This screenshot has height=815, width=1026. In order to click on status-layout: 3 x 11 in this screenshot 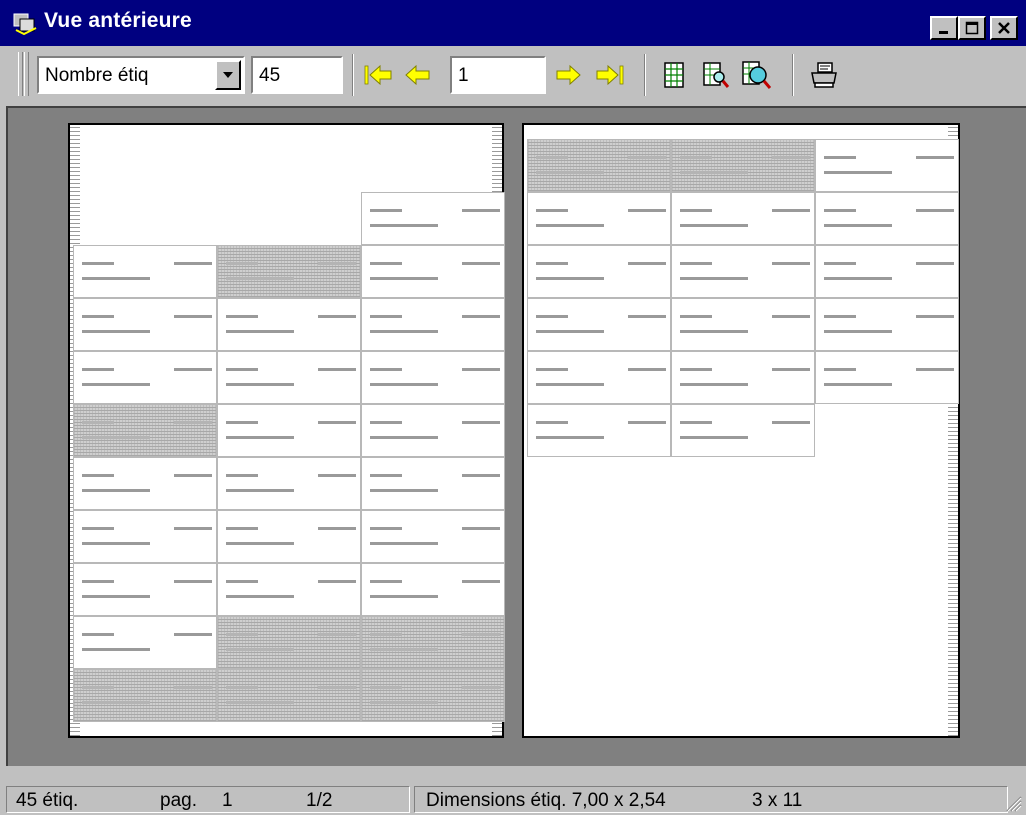, I will do `click(777, 800)`.